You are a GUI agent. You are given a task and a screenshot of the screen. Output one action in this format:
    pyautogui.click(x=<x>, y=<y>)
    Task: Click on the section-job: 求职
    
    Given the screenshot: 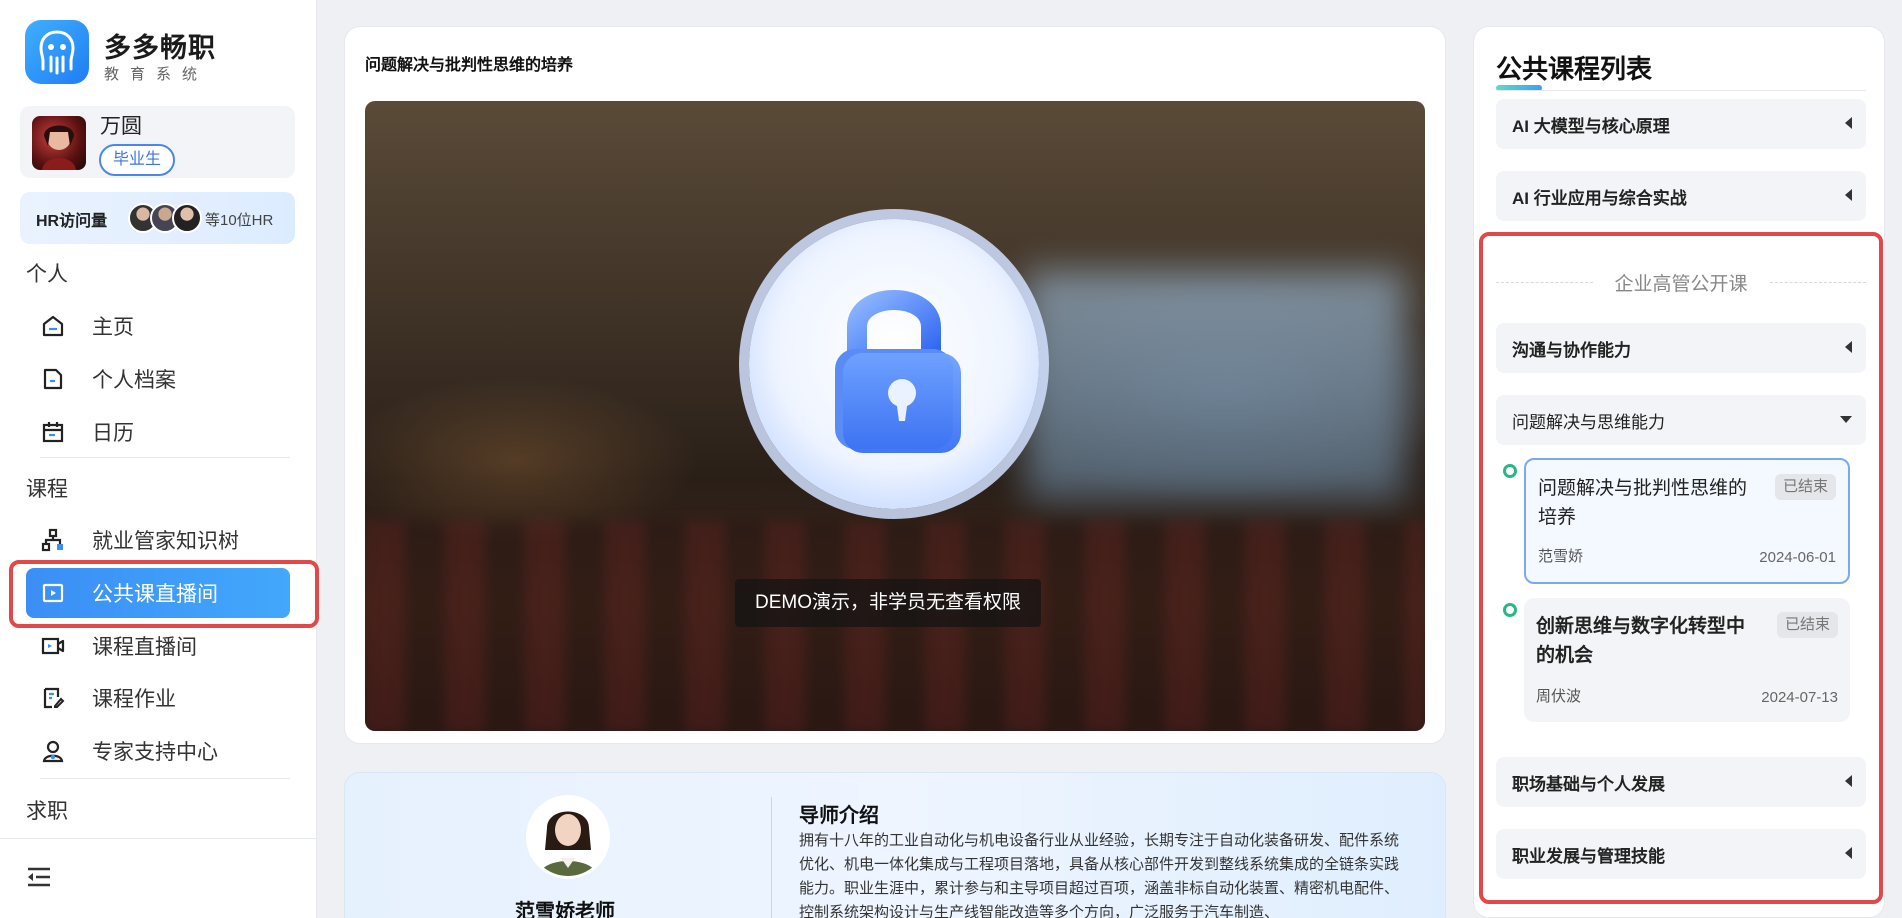 What is the action you would take?
    pyautogui.click(x=47, y=811)
    